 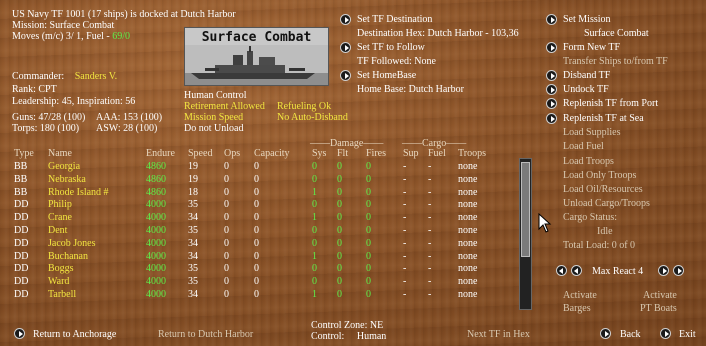 What do you see at coordinates (224, 106) in the screenshot?
I see `retirement-toggle: Retirement Allowed` at bounding box center [224, 106].